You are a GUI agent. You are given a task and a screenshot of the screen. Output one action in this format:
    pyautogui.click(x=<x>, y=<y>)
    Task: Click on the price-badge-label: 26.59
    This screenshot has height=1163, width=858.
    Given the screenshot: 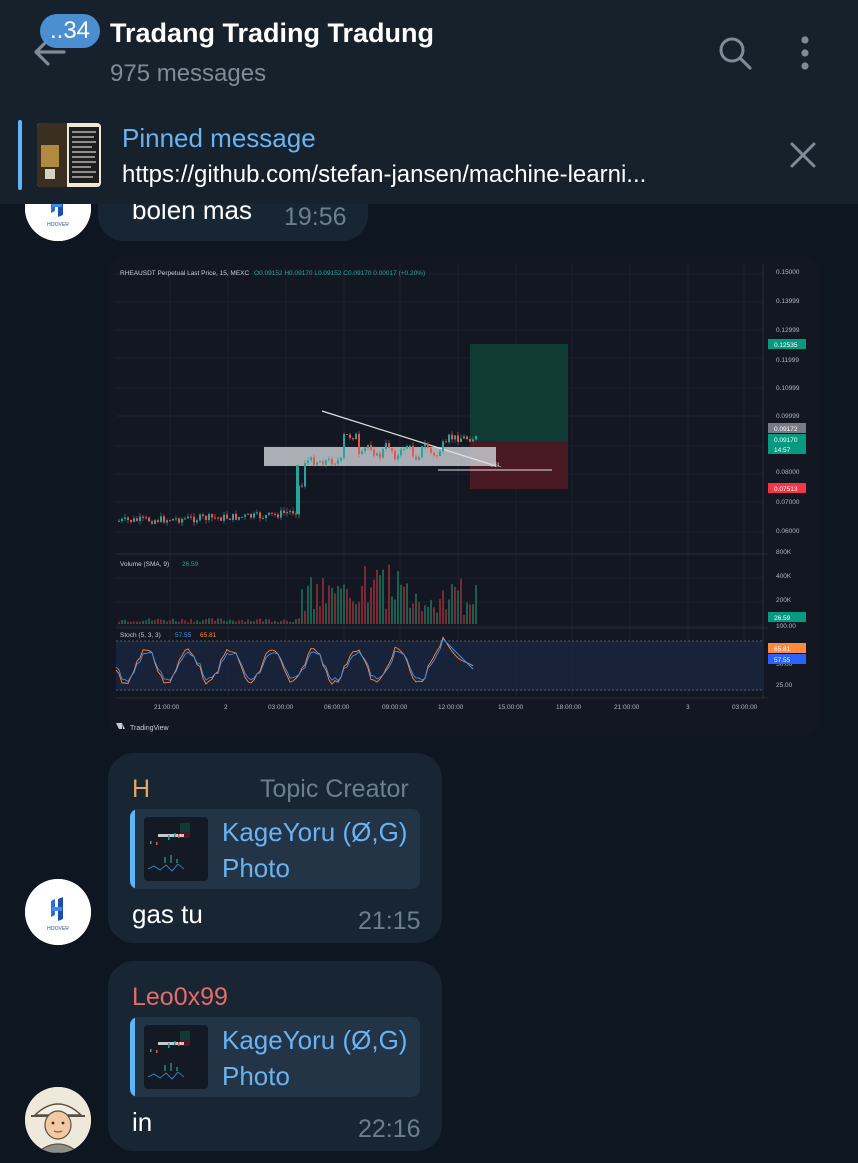 What is the action you would take?
    pyautogui.click(x=782, y=618)
    